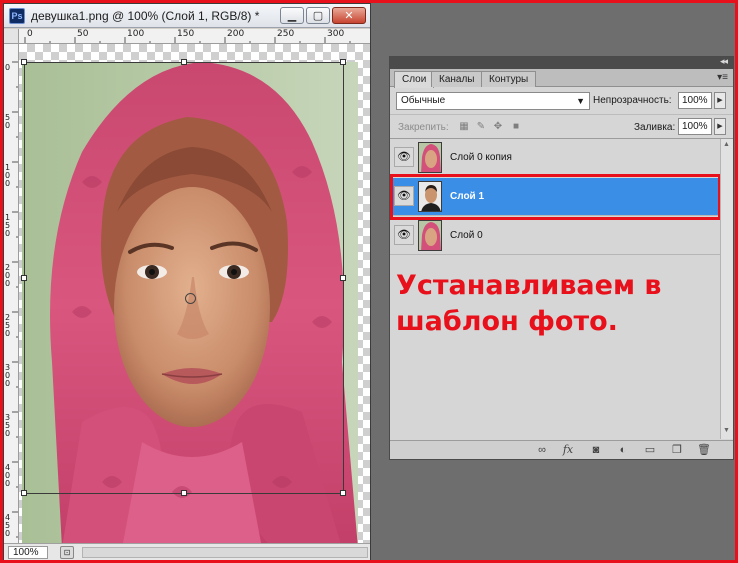 The width and height of the screenshot is (738, 563). What do you see at coordinates (8, 475) in the screenshot?
I see `ruler-label: 400` at bounding box center [8, 475].